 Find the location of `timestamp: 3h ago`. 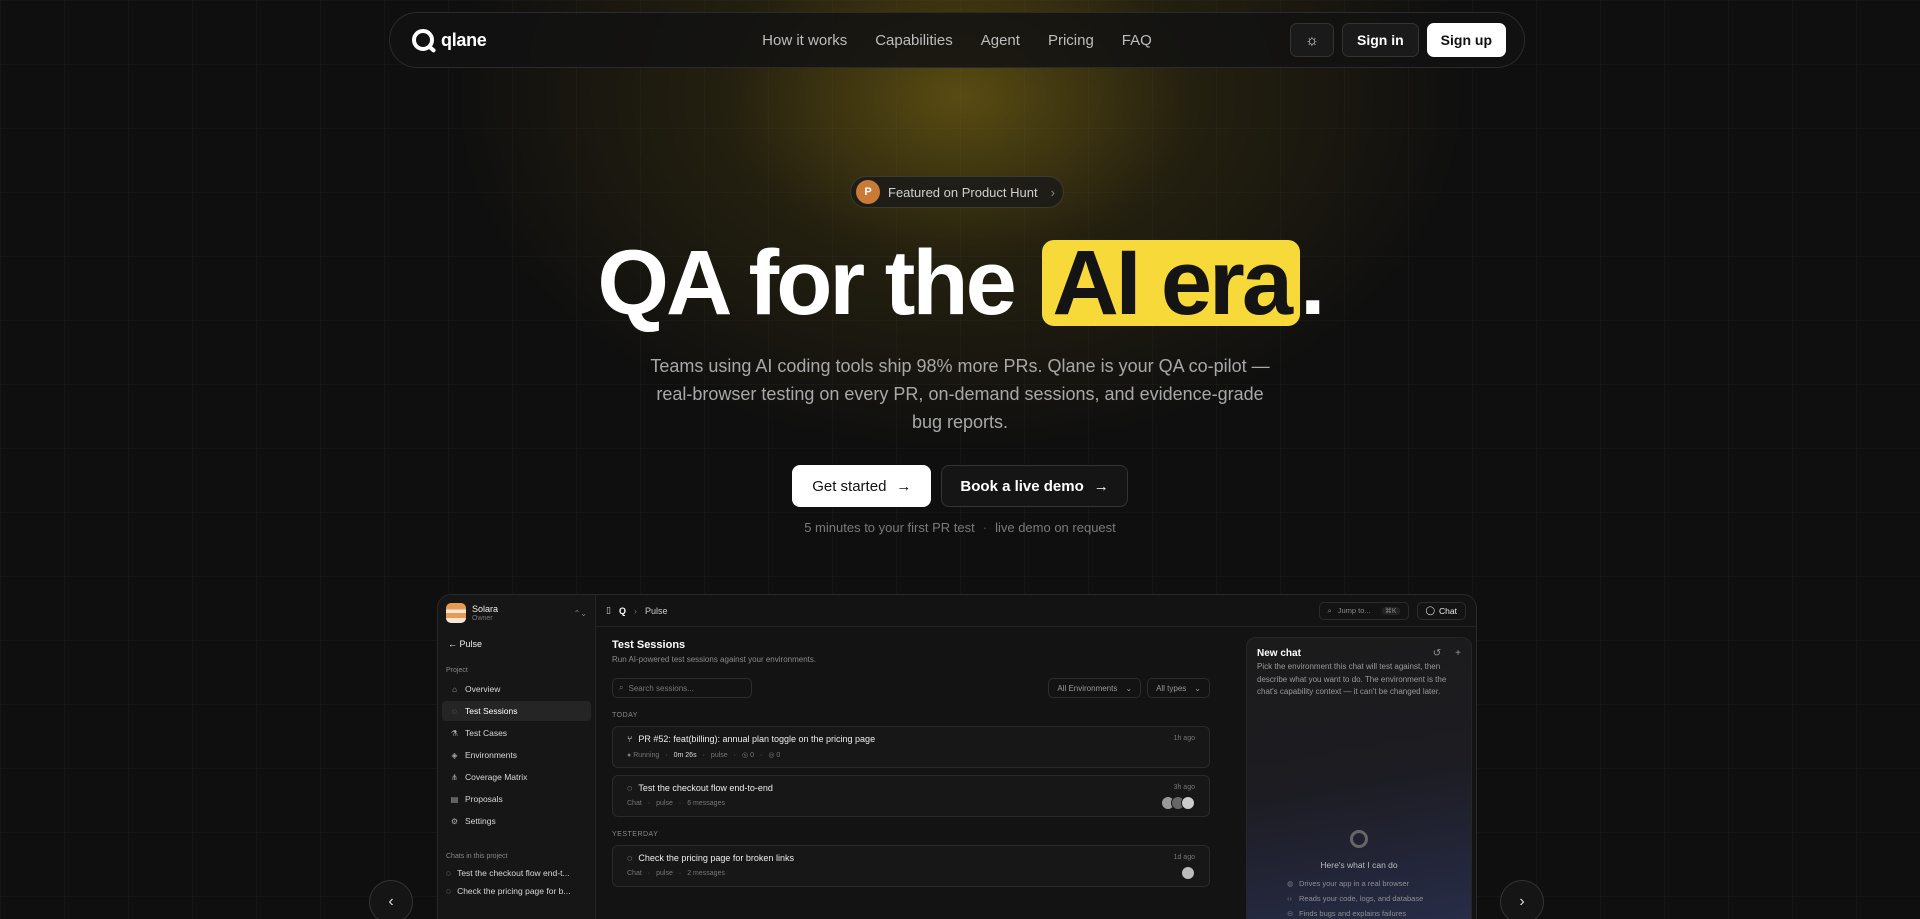

timestamp: 3h ago is located at coordinates (1184, 787).